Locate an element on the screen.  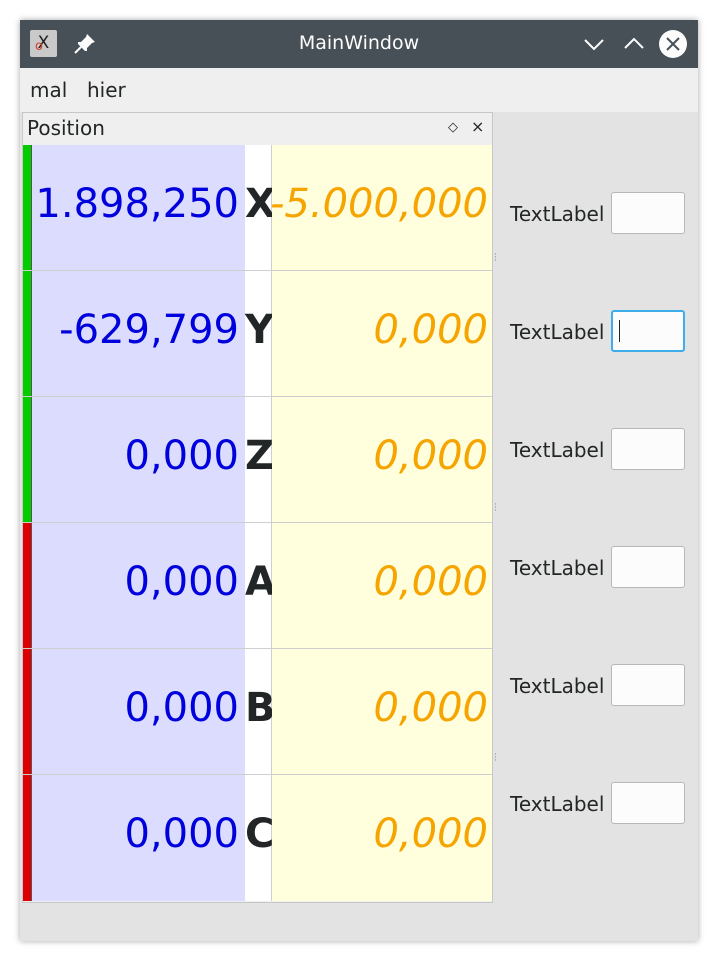
axis-row-c: 0,000 C 0,000 is located at coordinates (257, 838).